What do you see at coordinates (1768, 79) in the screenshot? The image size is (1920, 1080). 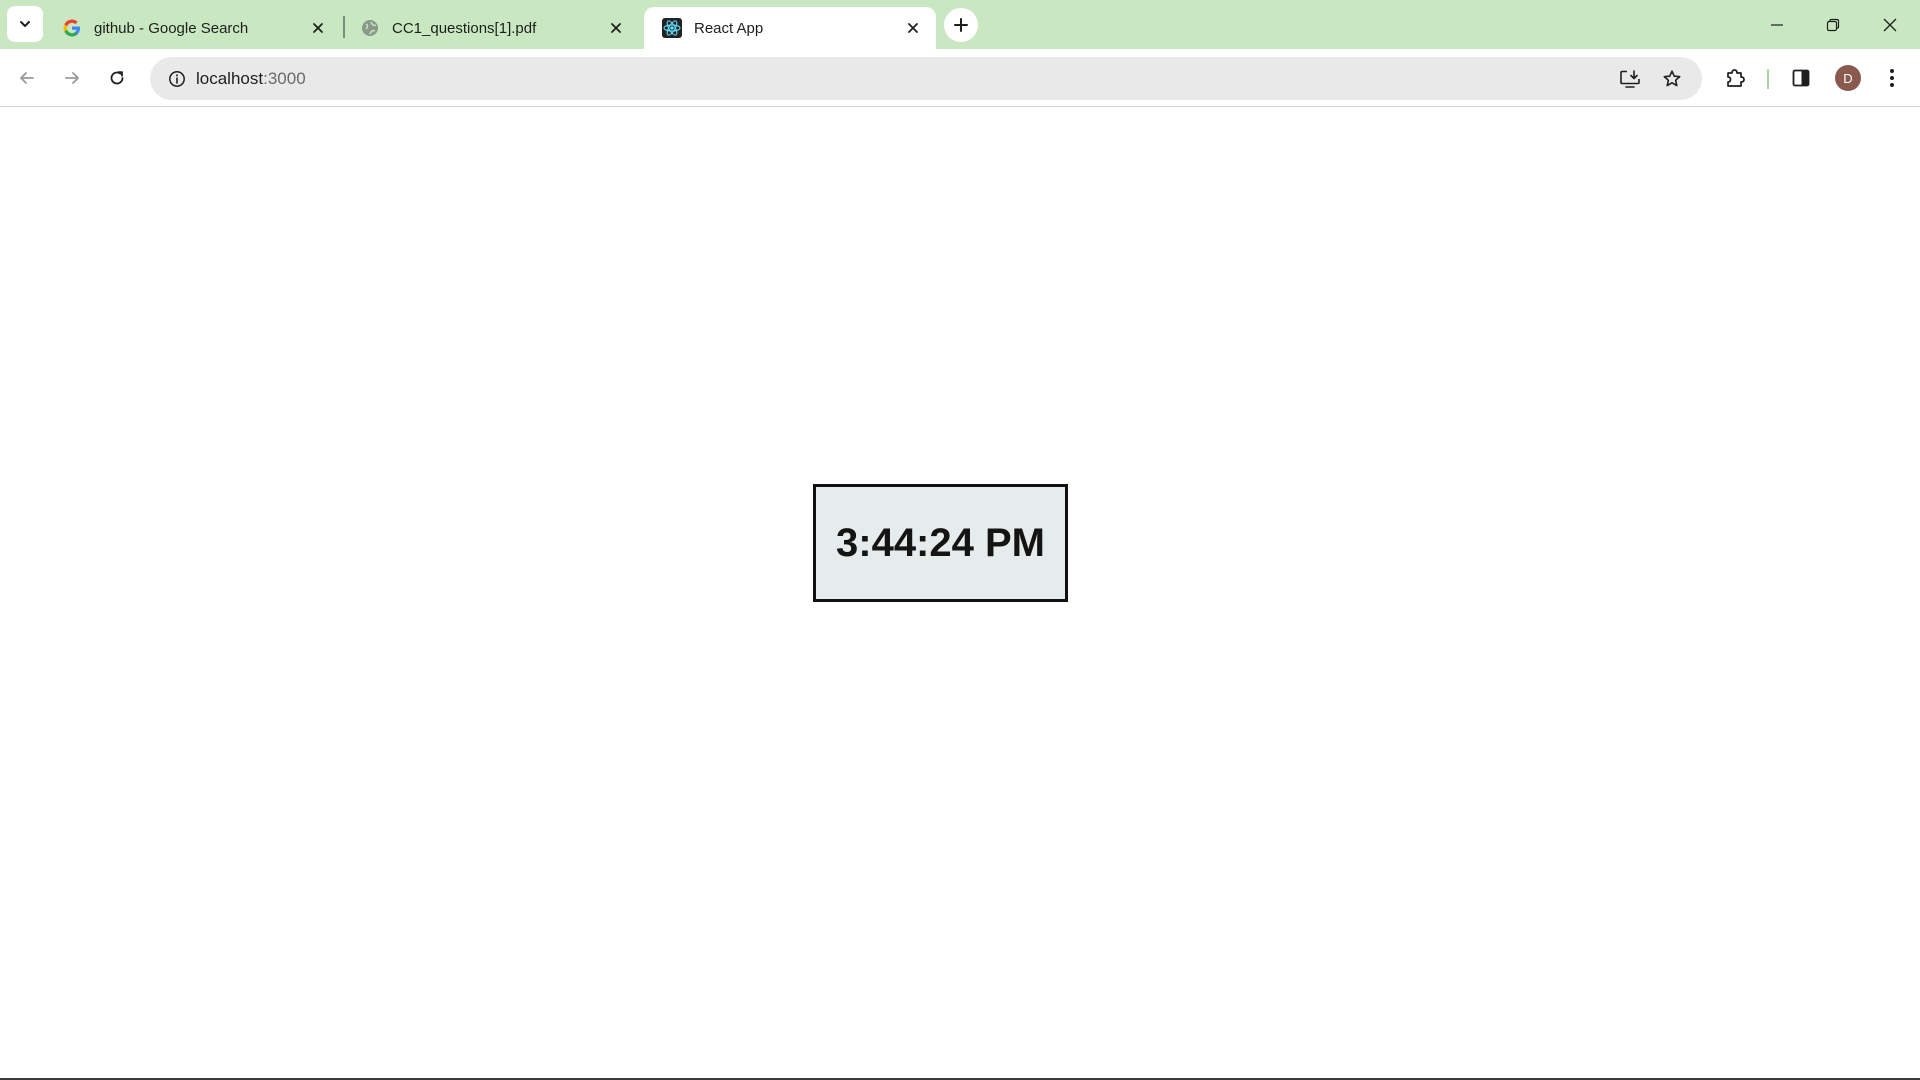 I see `toolbar-divider` at bounding box center [1768, 79].